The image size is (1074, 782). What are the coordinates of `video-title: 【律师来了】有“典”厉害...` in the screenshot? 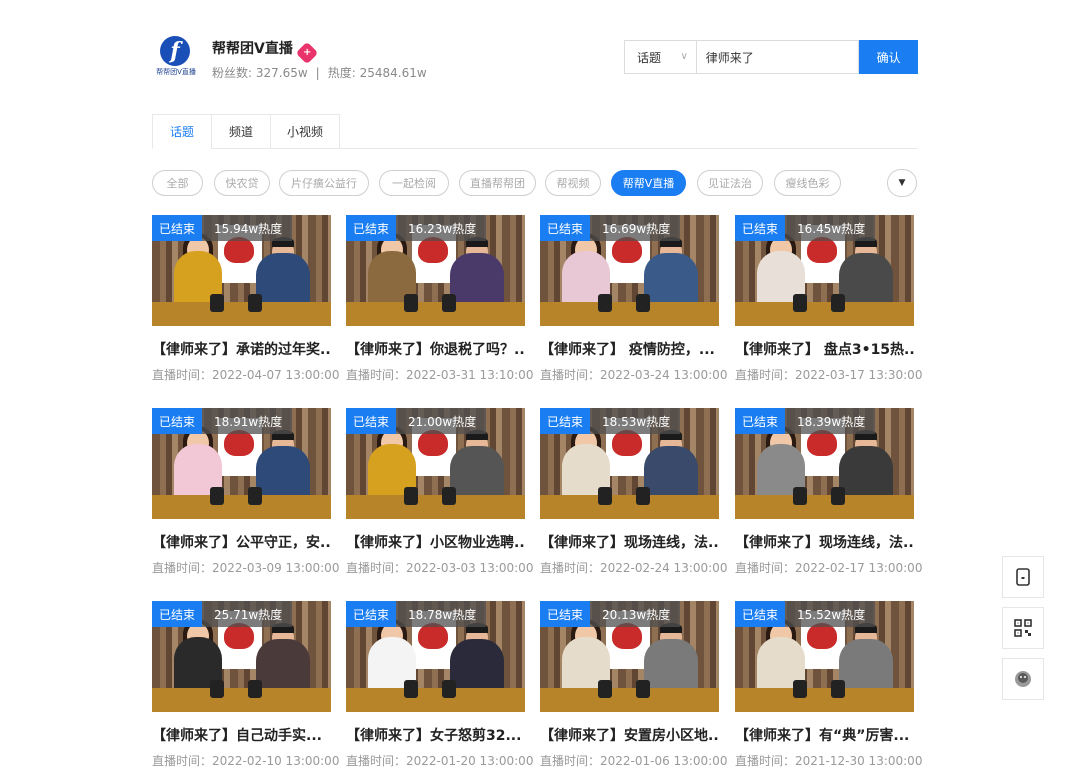 It's located at (824, 736).